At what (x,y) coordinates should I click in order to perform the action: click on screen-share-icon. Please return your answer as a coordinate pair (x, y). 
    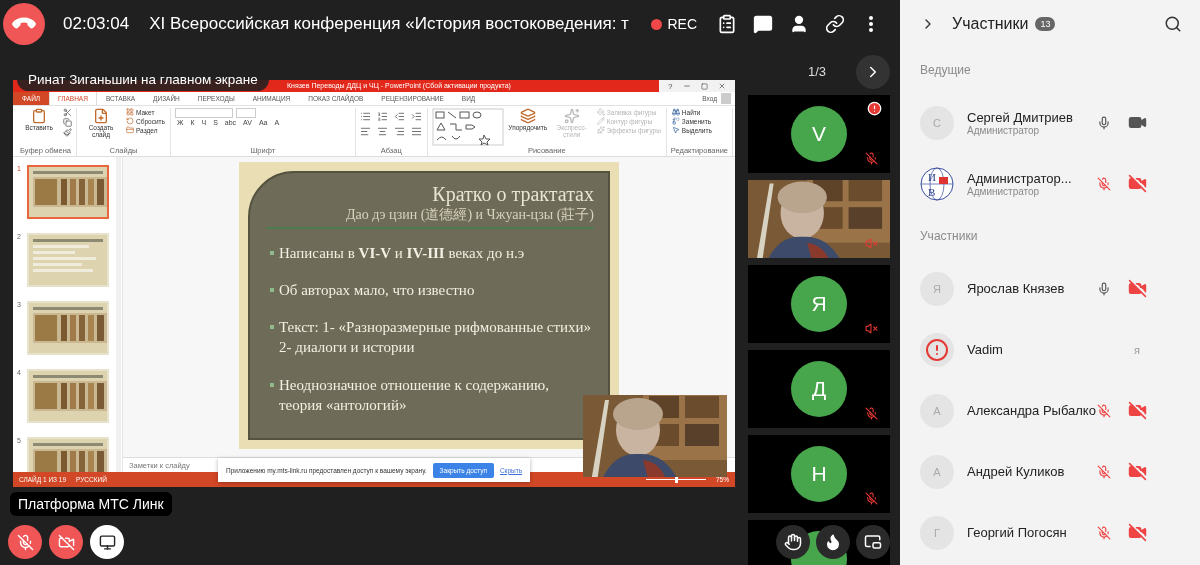
    Looking at the image, I should click on (107, 542).